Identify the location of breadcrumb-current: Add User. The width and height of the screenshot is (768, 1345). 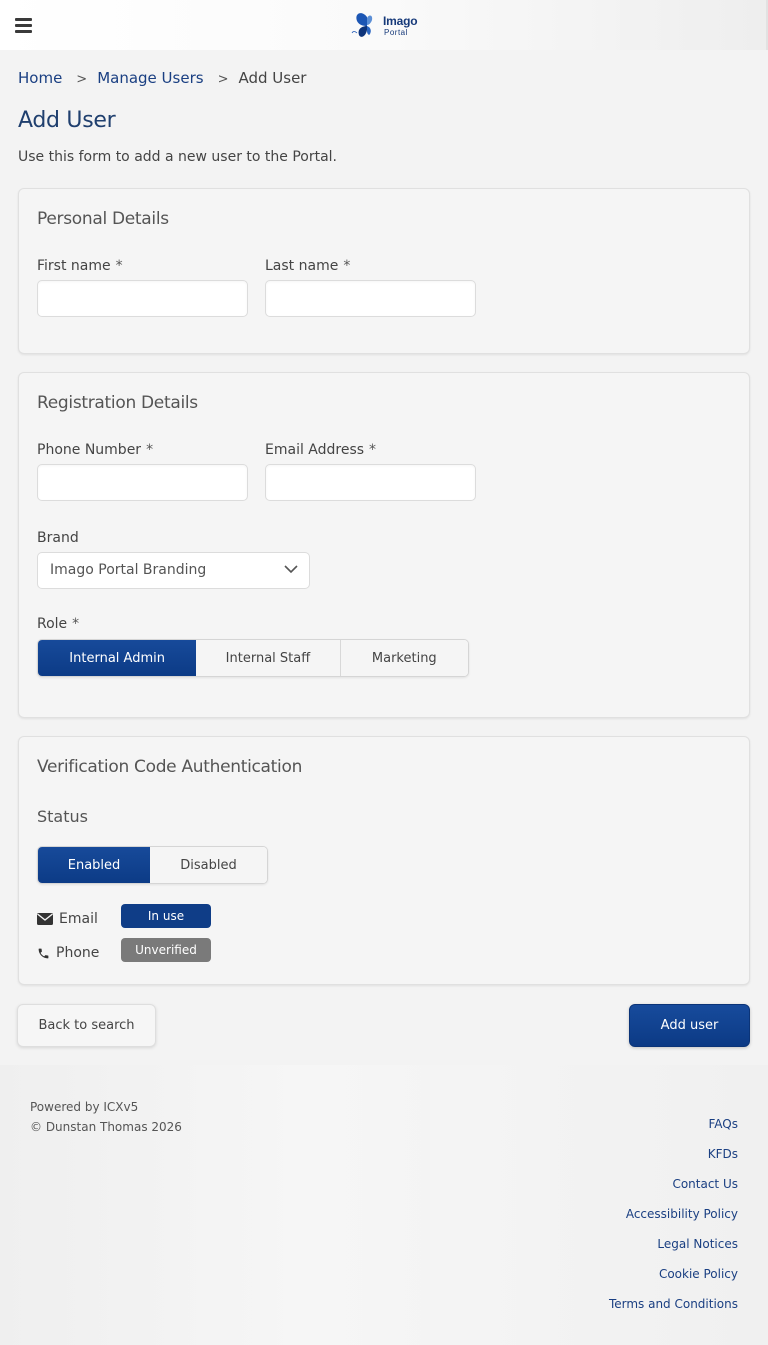
(272, 78).